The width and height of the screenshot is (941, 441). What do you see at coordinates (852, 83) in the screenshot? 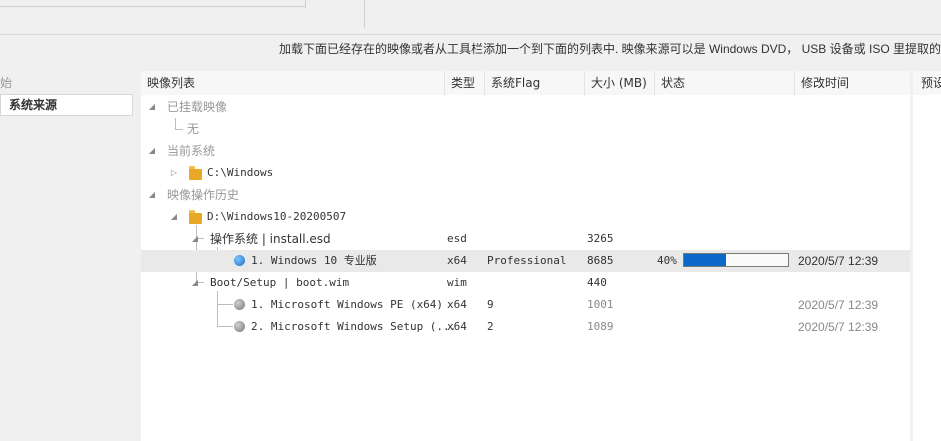
I see `column-header-modified-time: 修改时间` at bounding box center [852, 83].